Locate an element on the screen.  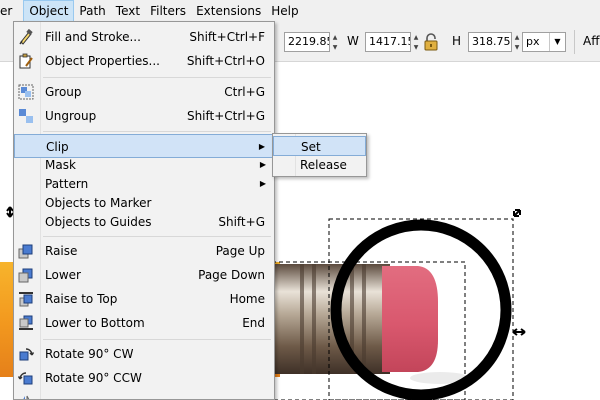
unit-select: px ▼ is located at coordinates (544, 42).